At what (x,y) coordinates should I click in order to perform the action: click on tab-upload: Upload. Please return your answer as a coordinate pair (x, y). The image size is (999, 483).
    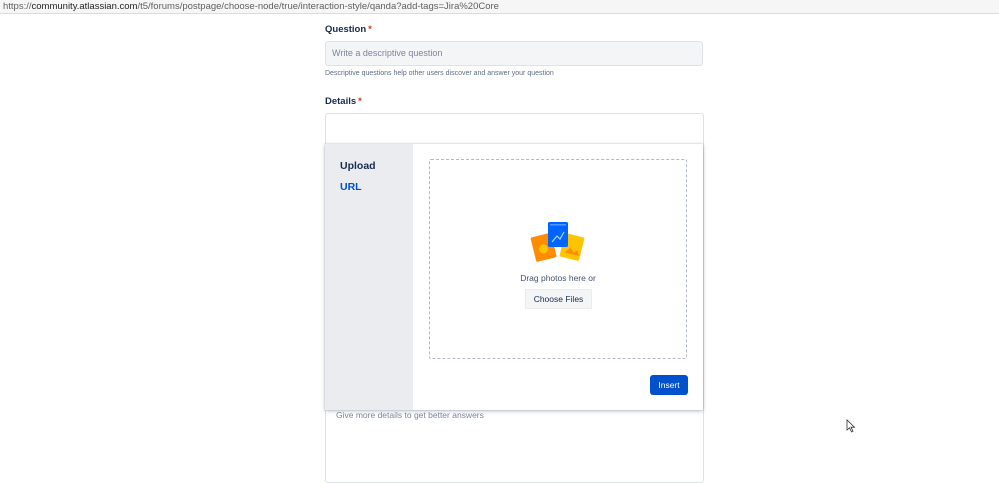
    Looking at the image, I should click on (358, 166).